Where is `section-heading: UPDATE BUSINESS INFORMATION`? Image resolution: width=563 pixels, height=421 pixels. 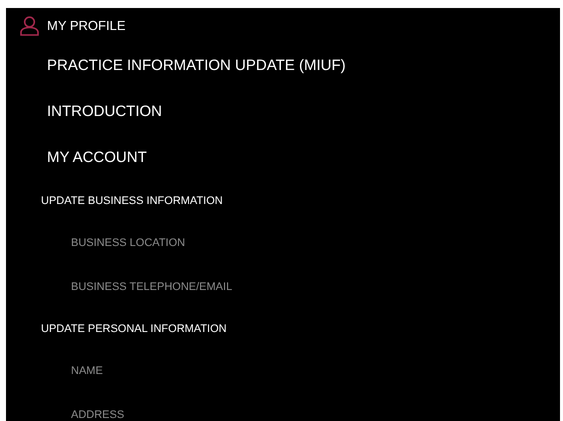
section-heading: UPDATE BUSINESS INFORMATION is located at coordinates (132, 201).